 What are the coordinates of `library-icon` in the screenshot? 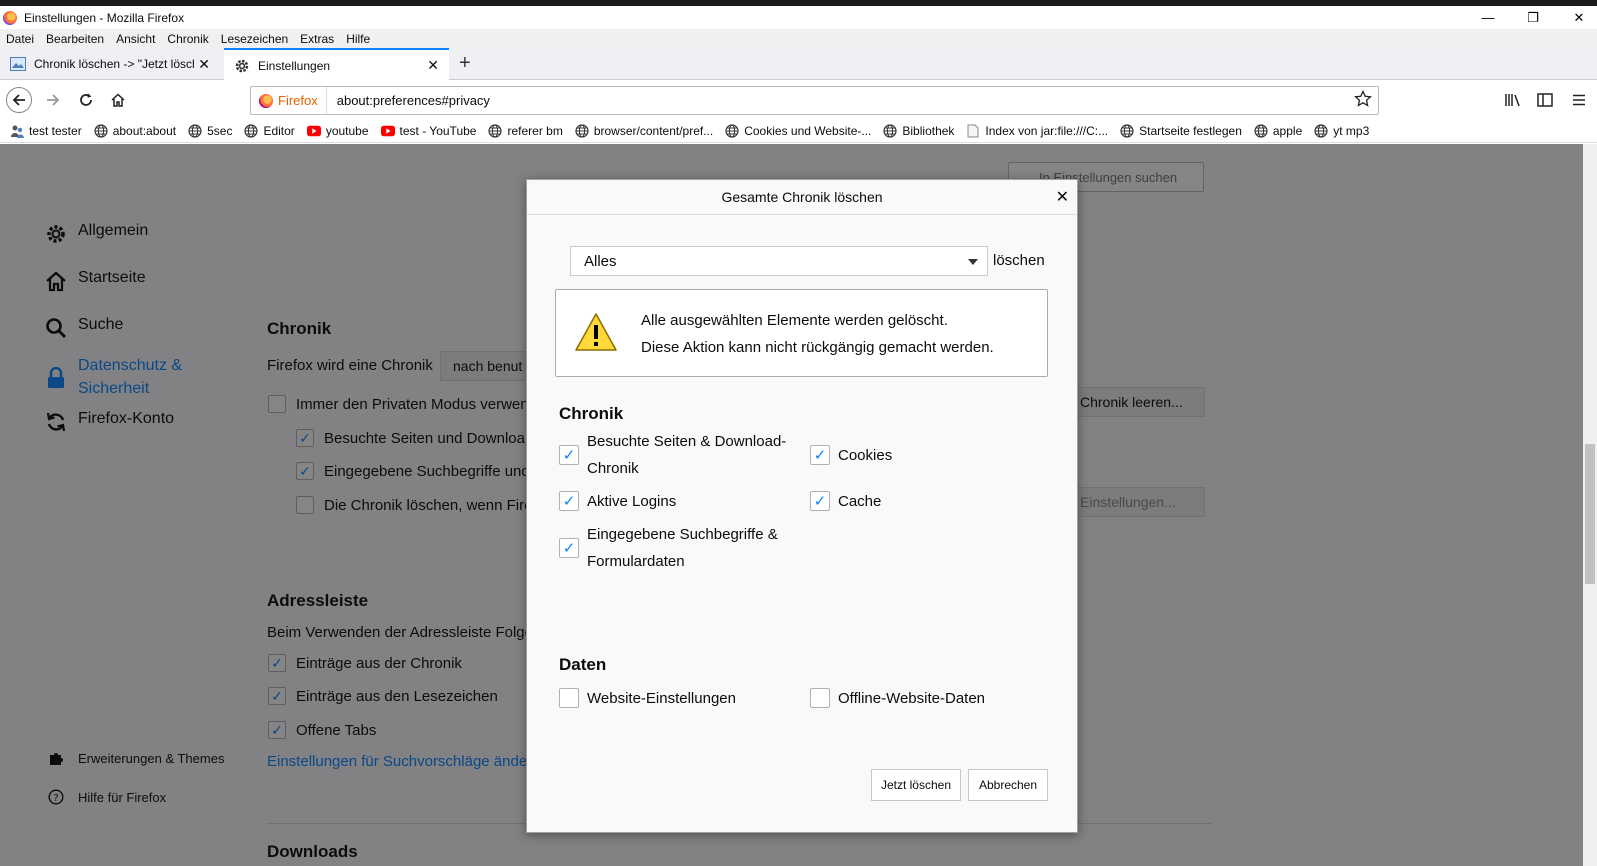 It's located at (1513, 100).